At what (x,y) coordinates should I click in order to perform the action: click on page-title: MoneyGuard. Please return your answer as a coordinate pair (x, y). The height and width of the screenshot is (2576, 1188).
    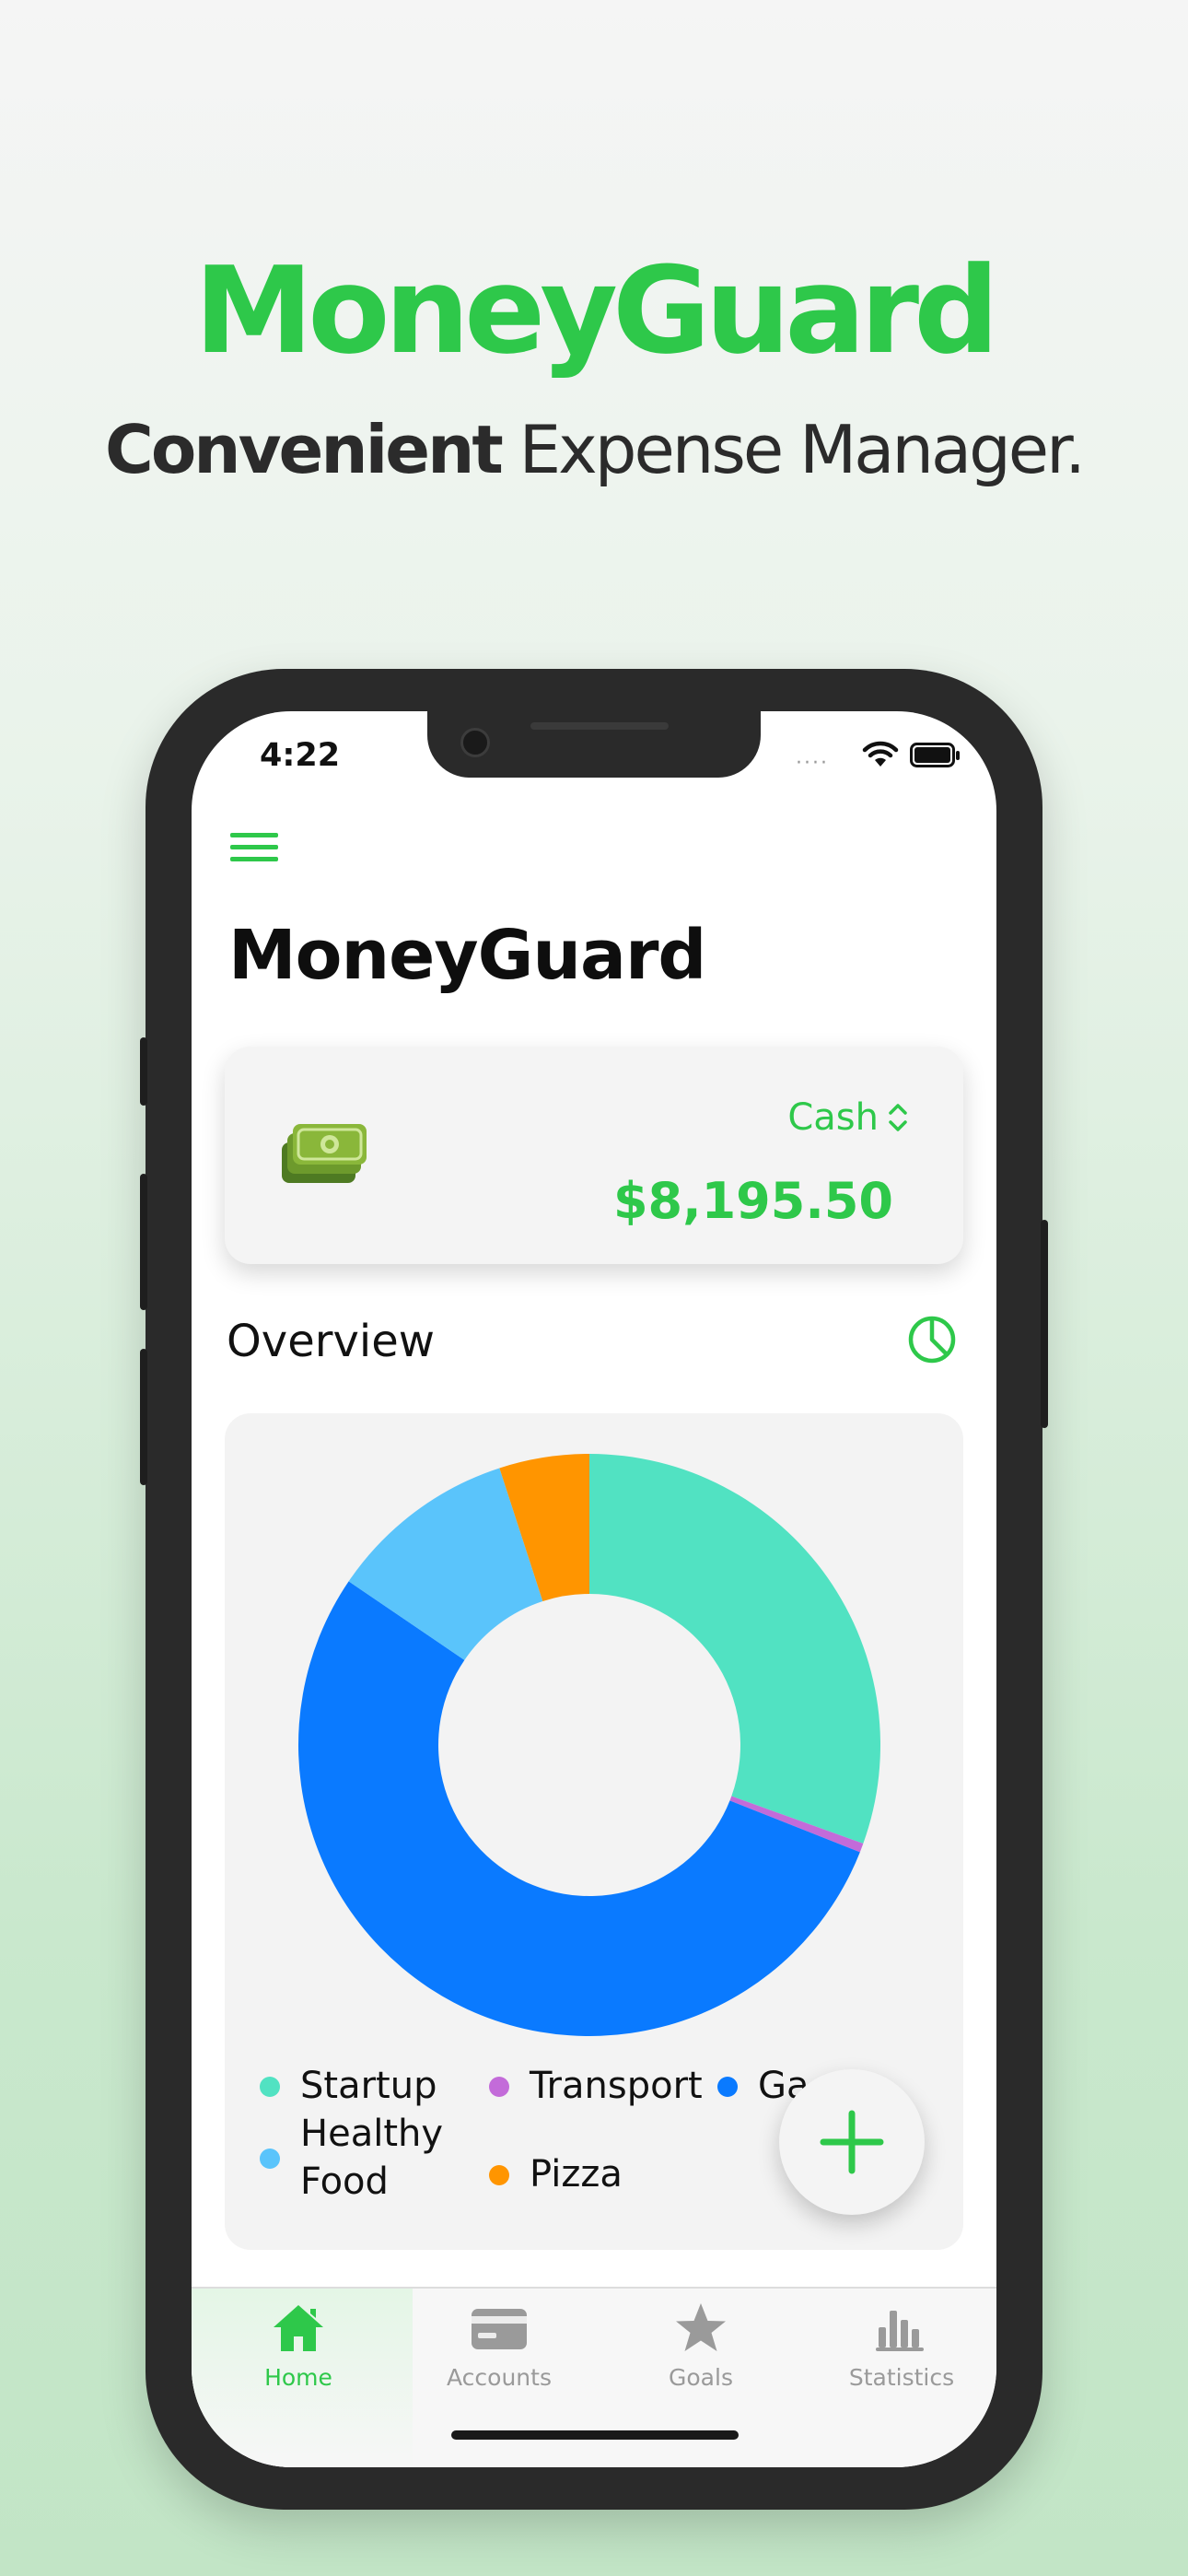
    Looking at the image, I should click on (467, 956).